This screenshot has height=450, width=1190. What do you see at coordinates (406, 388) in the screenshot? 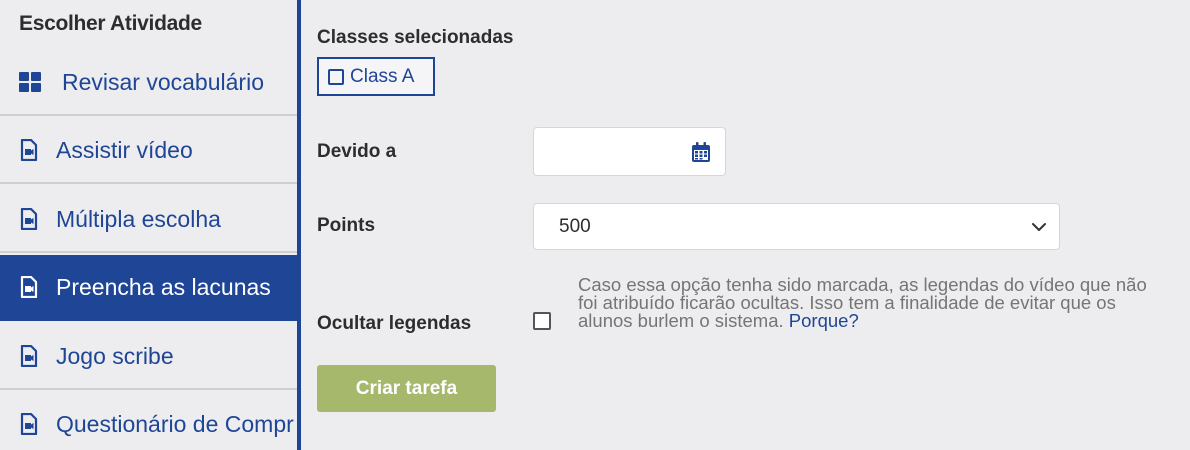
I see `create-assignment-button: Criar tarefa` at bounding box center [406, 388].